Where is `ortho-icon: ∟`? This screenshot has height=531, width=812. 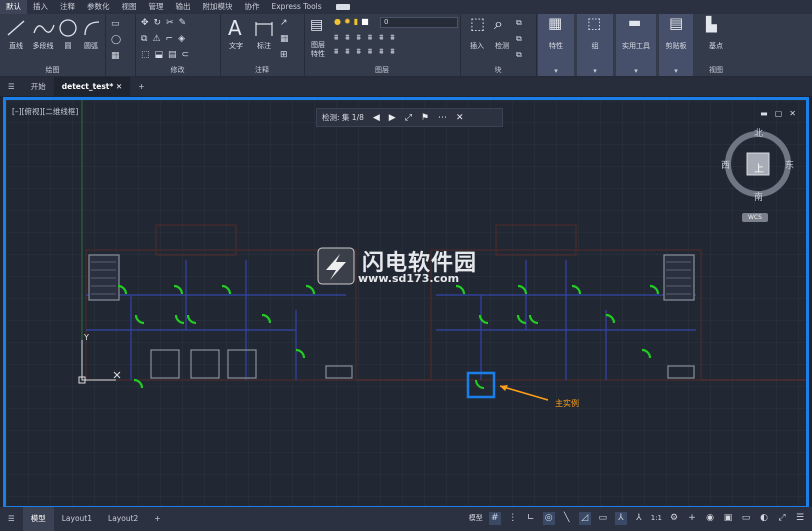 ortho-icon: ∟ is located at coordinates (531, 518).